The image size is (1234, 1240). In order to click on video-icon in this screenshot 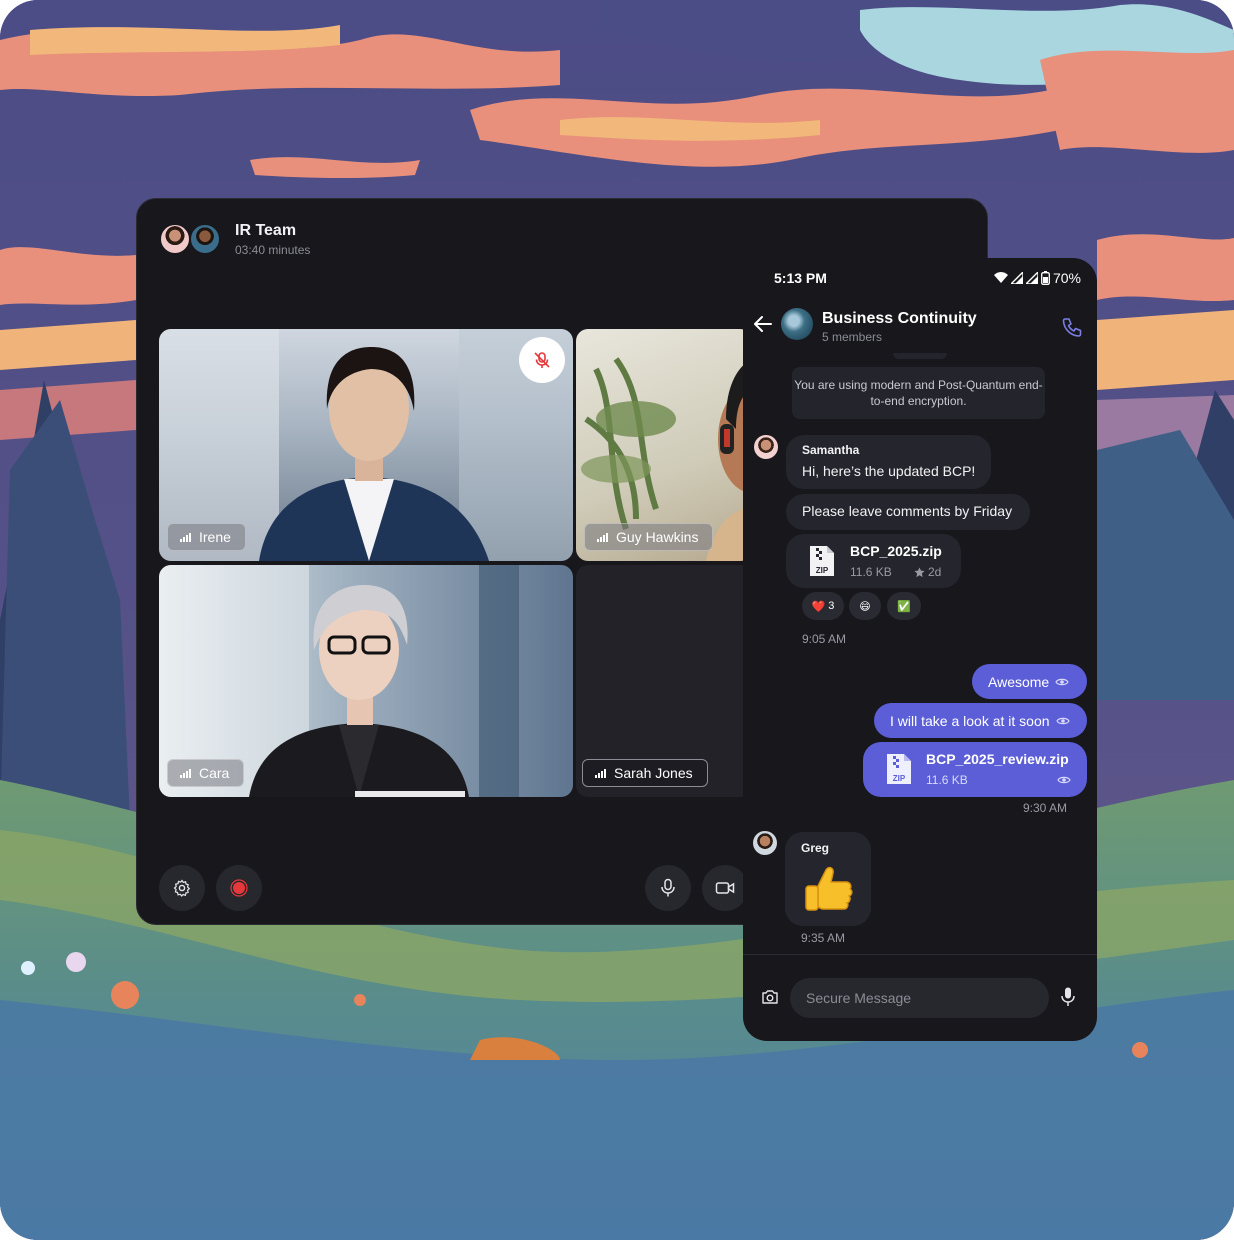, I will do `click(725, 888)`.